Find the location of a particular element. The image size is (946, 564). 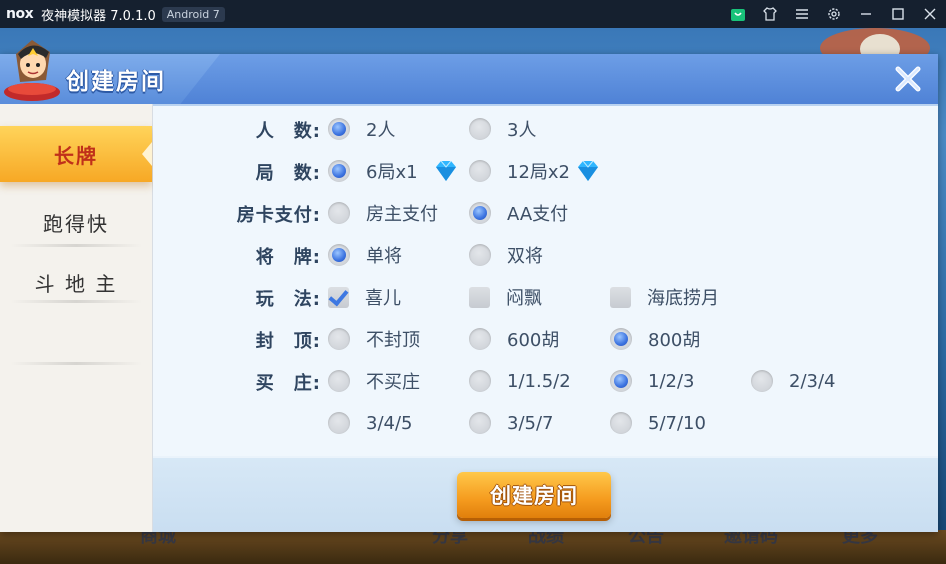

menu-item-paodekuai: 跑得快 is located at coordinates (76, 222).